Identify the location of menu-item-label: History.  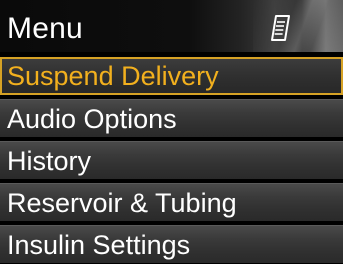
(49, 161).